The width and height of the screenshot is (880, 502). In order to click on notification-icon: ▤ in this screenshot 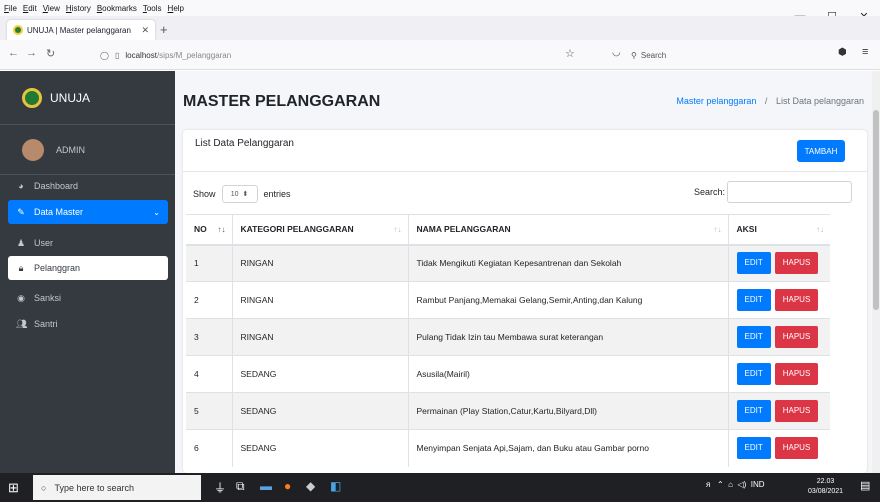, I will do `click(865, 485)`.